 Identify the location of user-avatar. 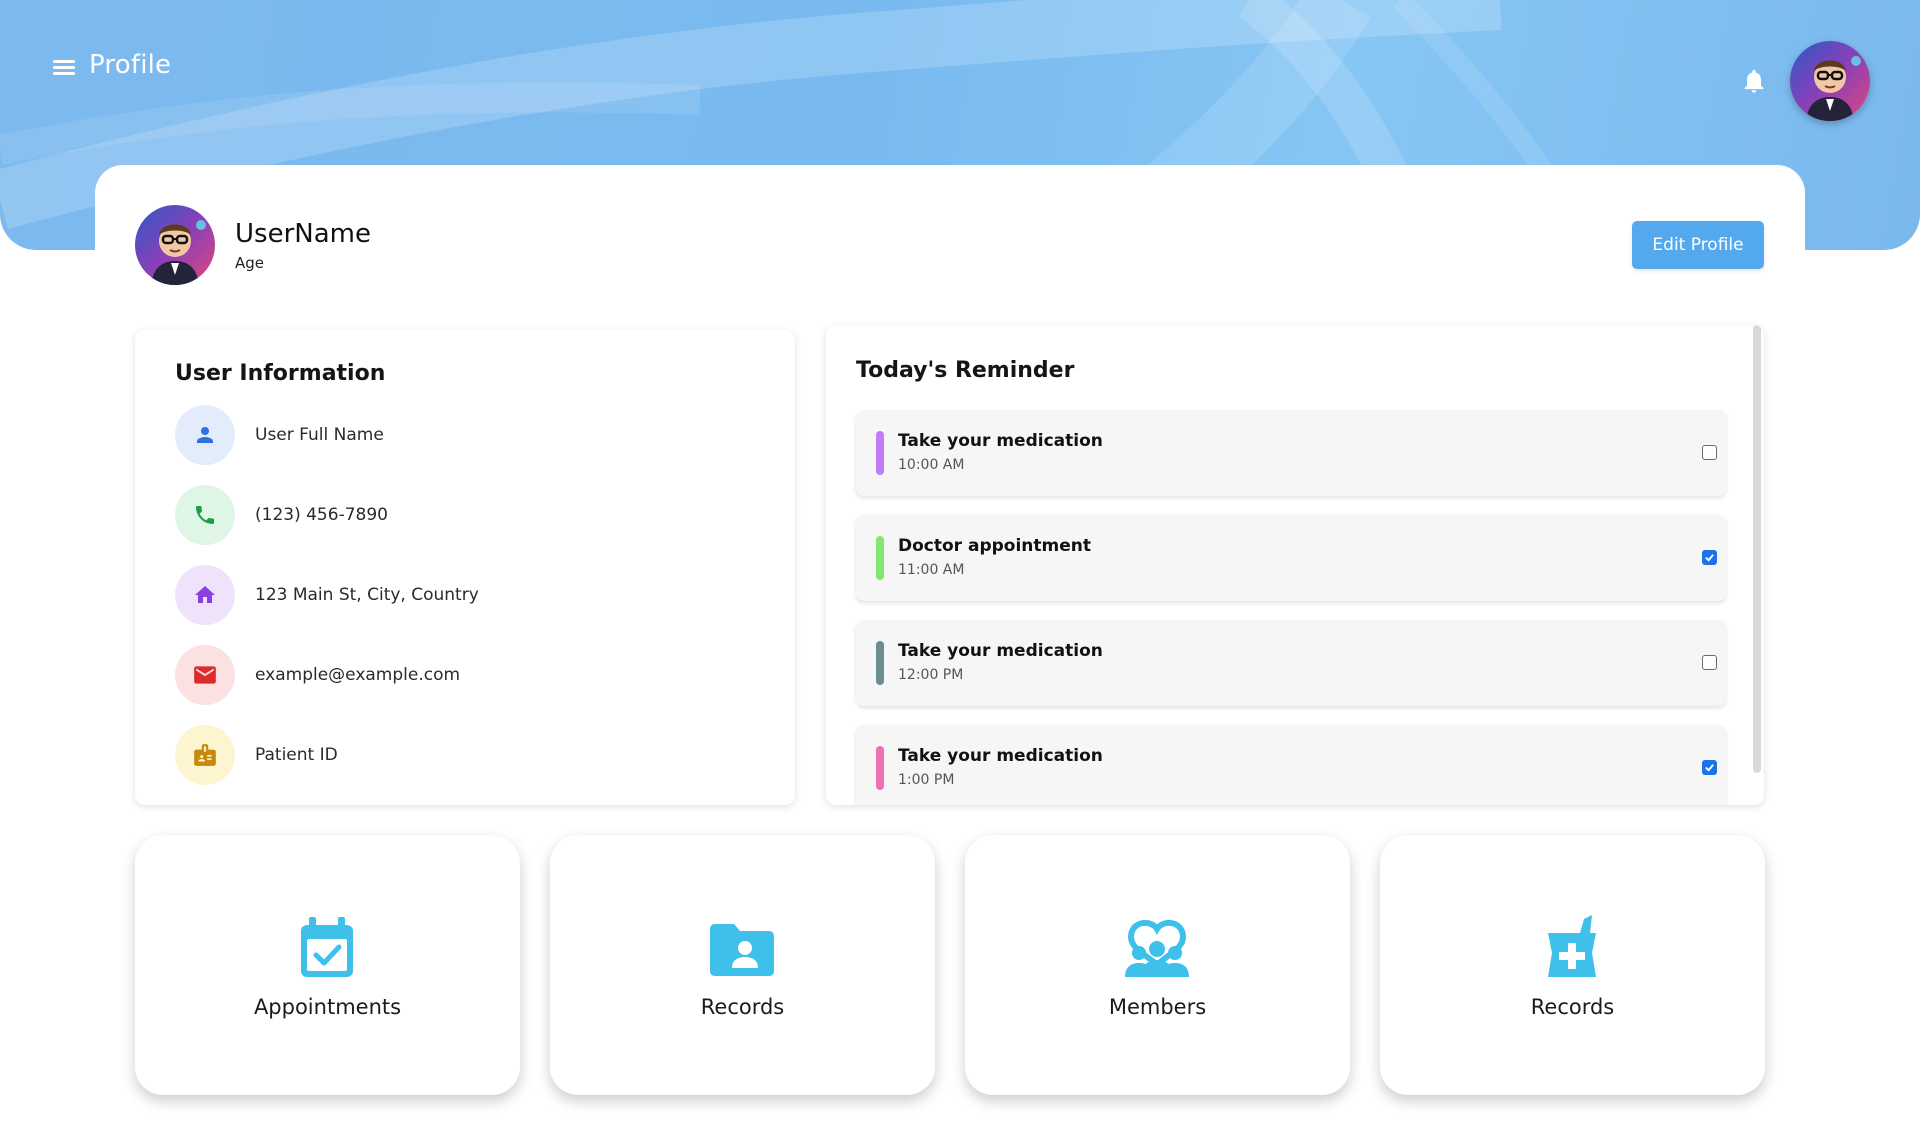
(1830, 81).